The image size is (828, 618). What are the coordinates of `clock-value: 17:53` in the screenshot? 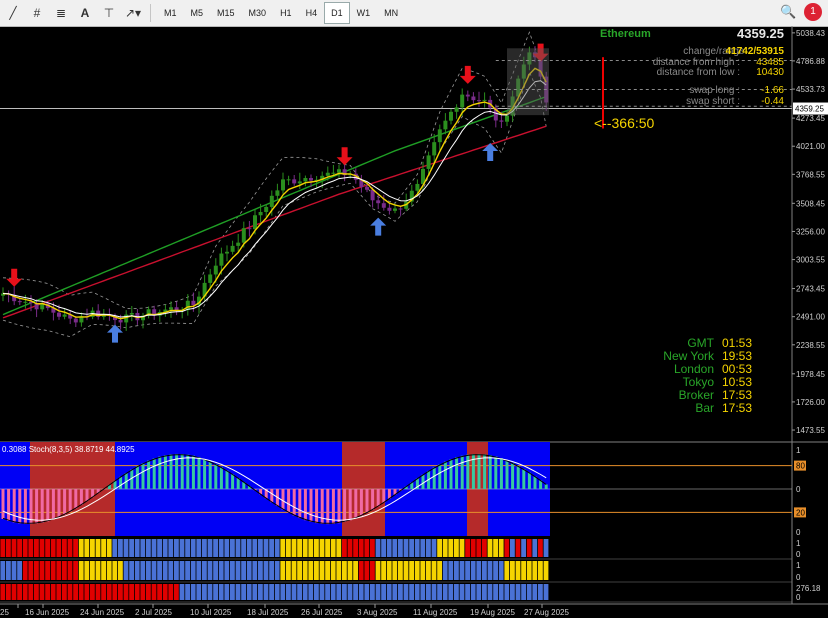 It's located at (737, 408).